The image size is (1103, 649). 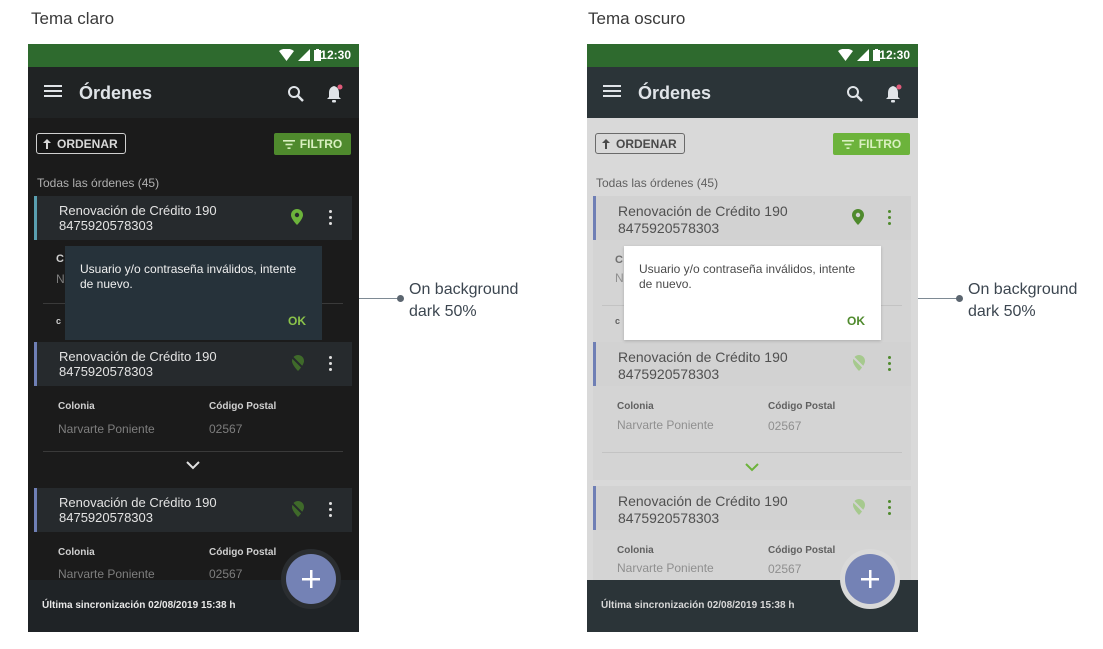 What do you see at coordinates (863, 55) in the screenshot?
I see `signal-icon` at bounding box center [863, 55].